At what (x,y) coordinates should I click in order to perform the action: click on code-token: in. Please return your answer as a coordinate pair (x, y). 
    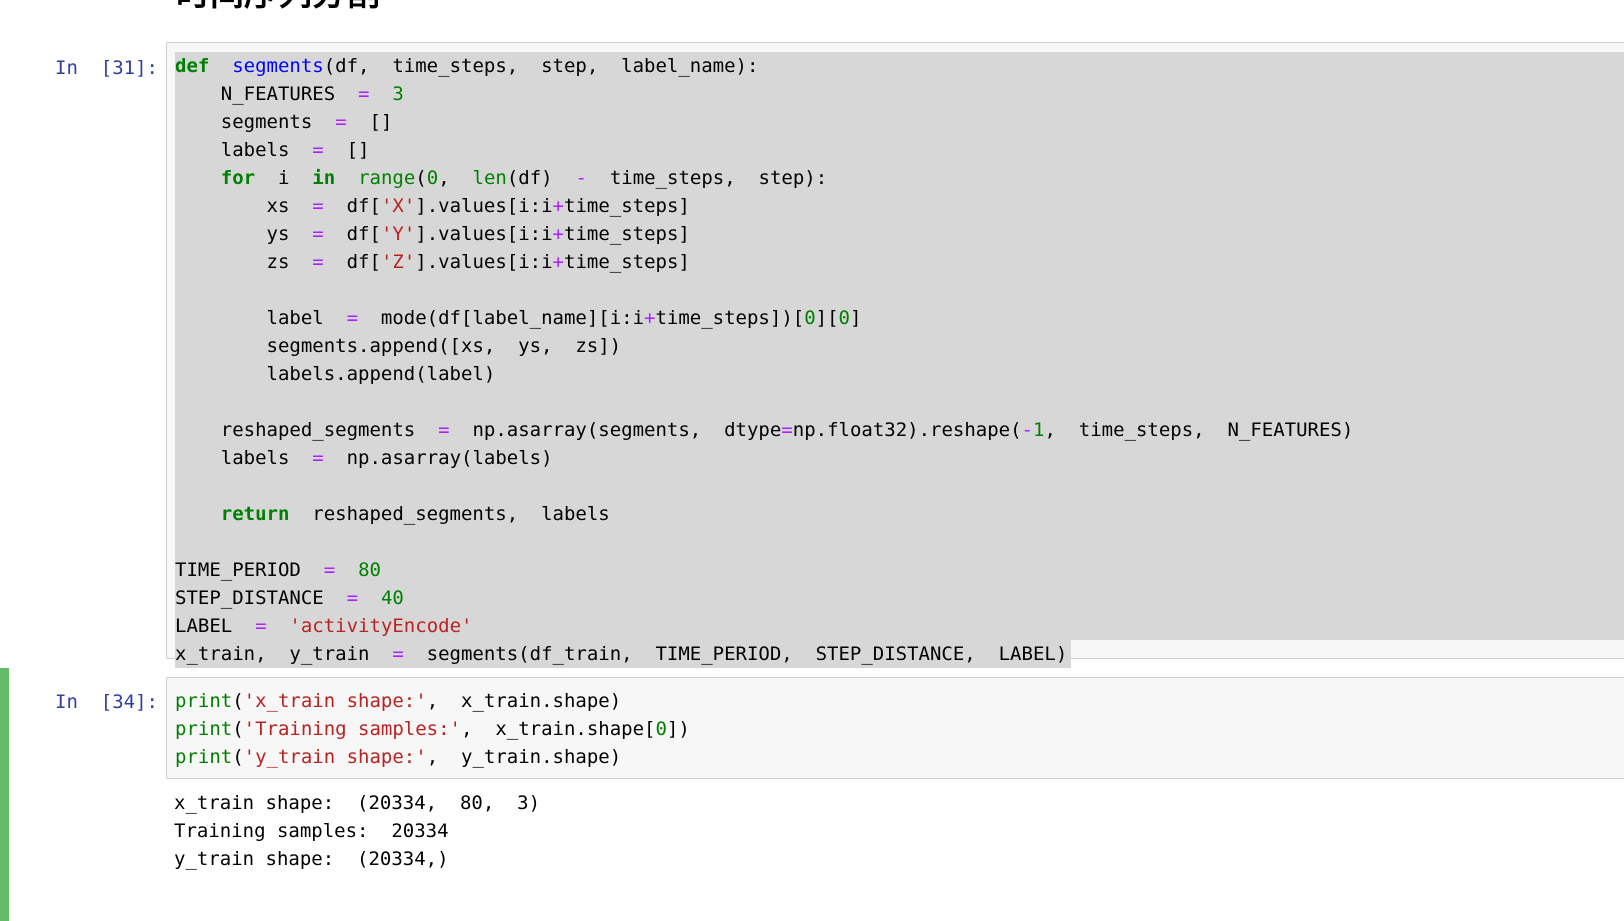
    Looking at the image, I should click on (324, 178).